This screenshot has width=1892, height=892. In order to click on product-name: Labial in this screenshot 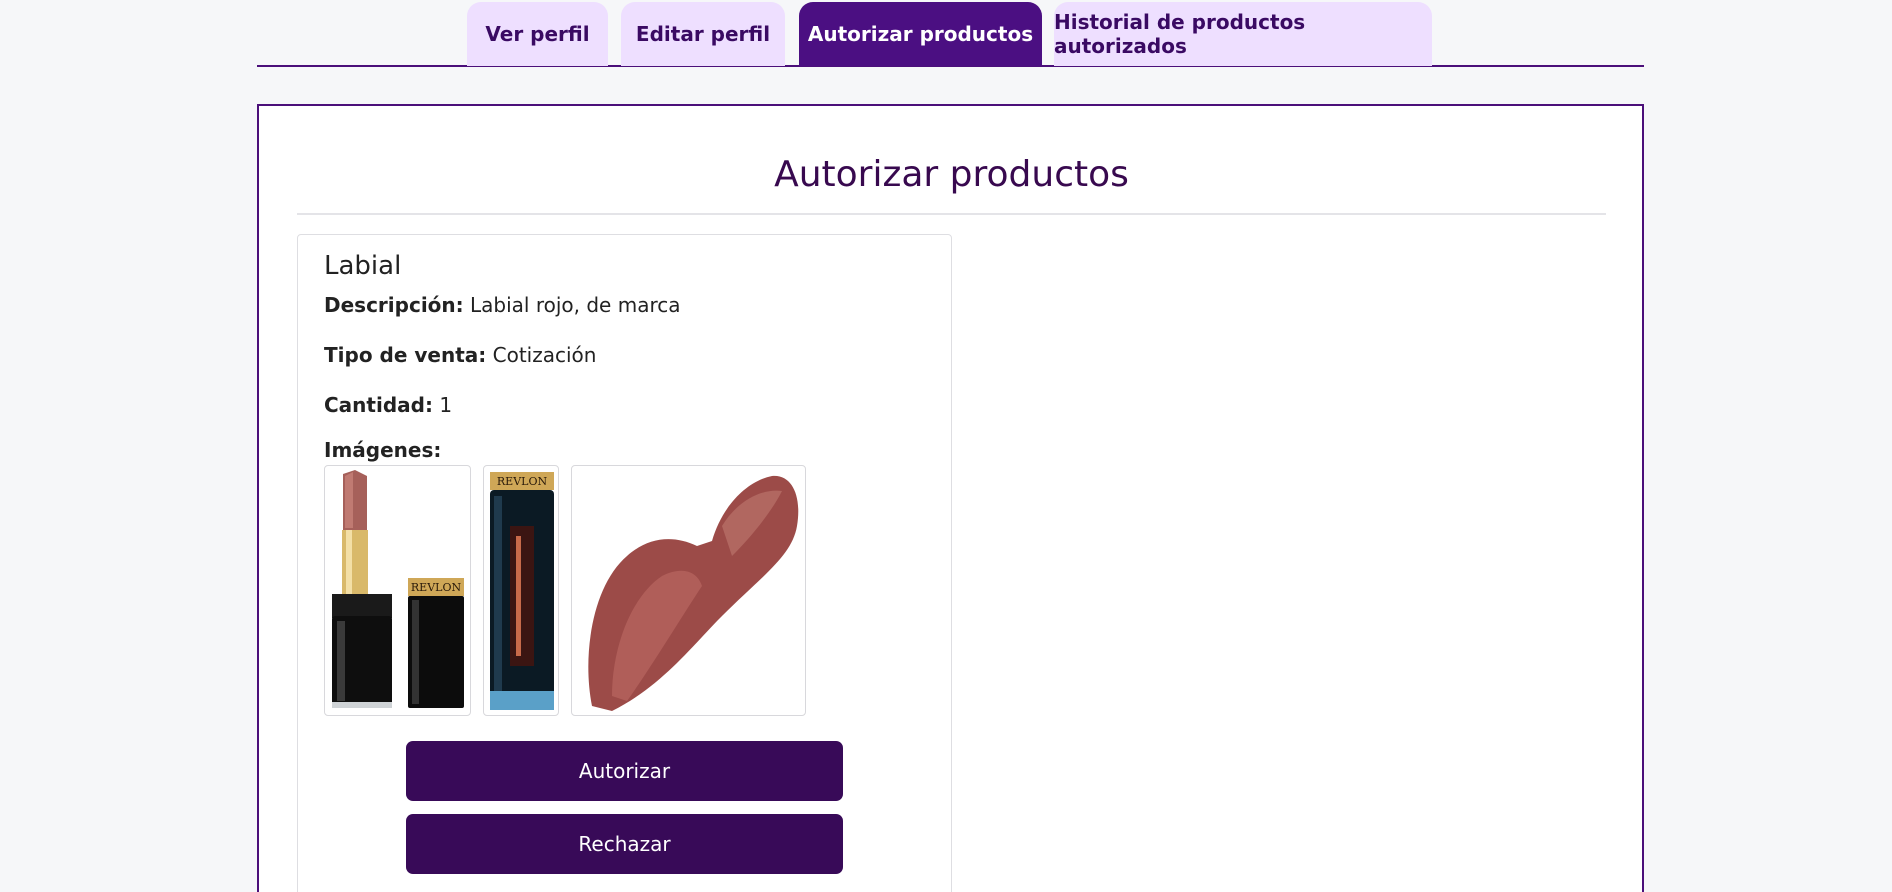, I will do `click(363, 266)`.